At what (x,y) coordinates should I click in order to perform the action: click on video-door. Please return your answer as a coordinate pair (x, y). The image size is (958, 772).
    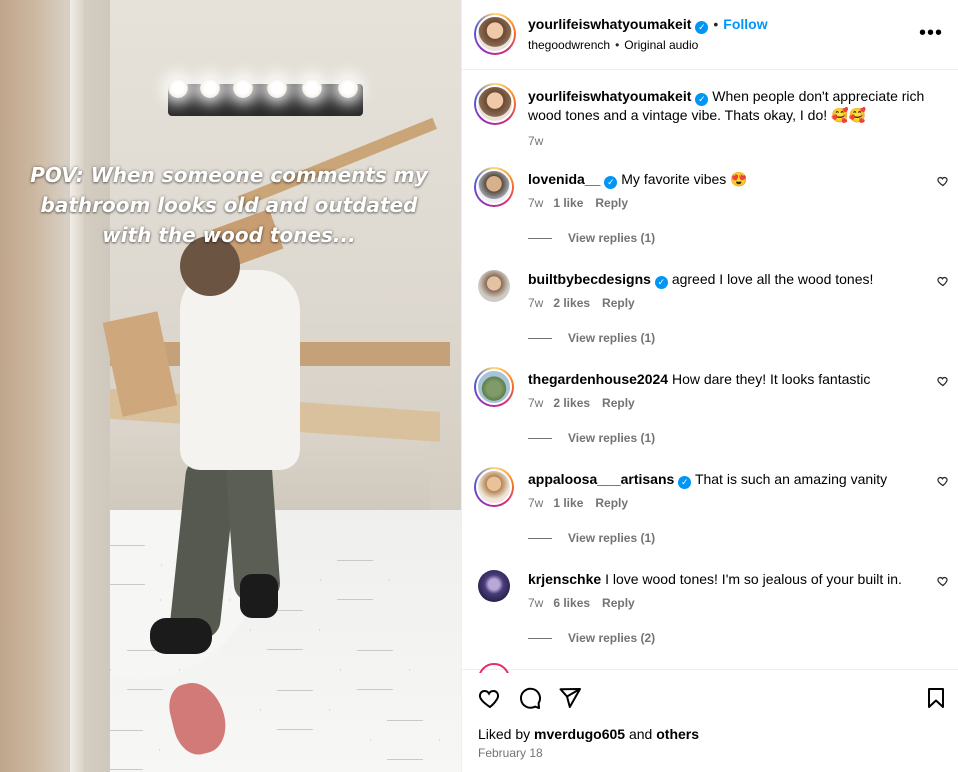
    Looking at the image, I should click on (55, 386).